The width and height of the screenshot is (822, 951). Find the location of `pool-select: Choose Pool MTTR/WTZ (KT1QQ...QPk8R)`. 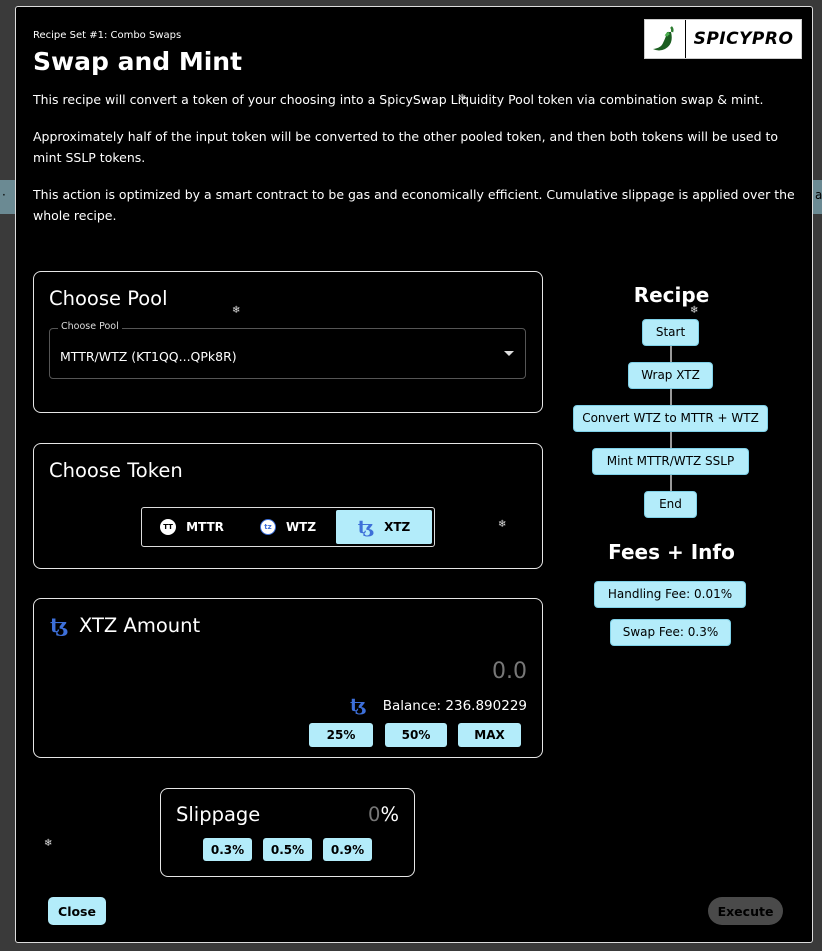

pool-select: Choose Pool MTTR/WTZ (KT1QQ...QPk8R) is located at coordinates (287, 350).